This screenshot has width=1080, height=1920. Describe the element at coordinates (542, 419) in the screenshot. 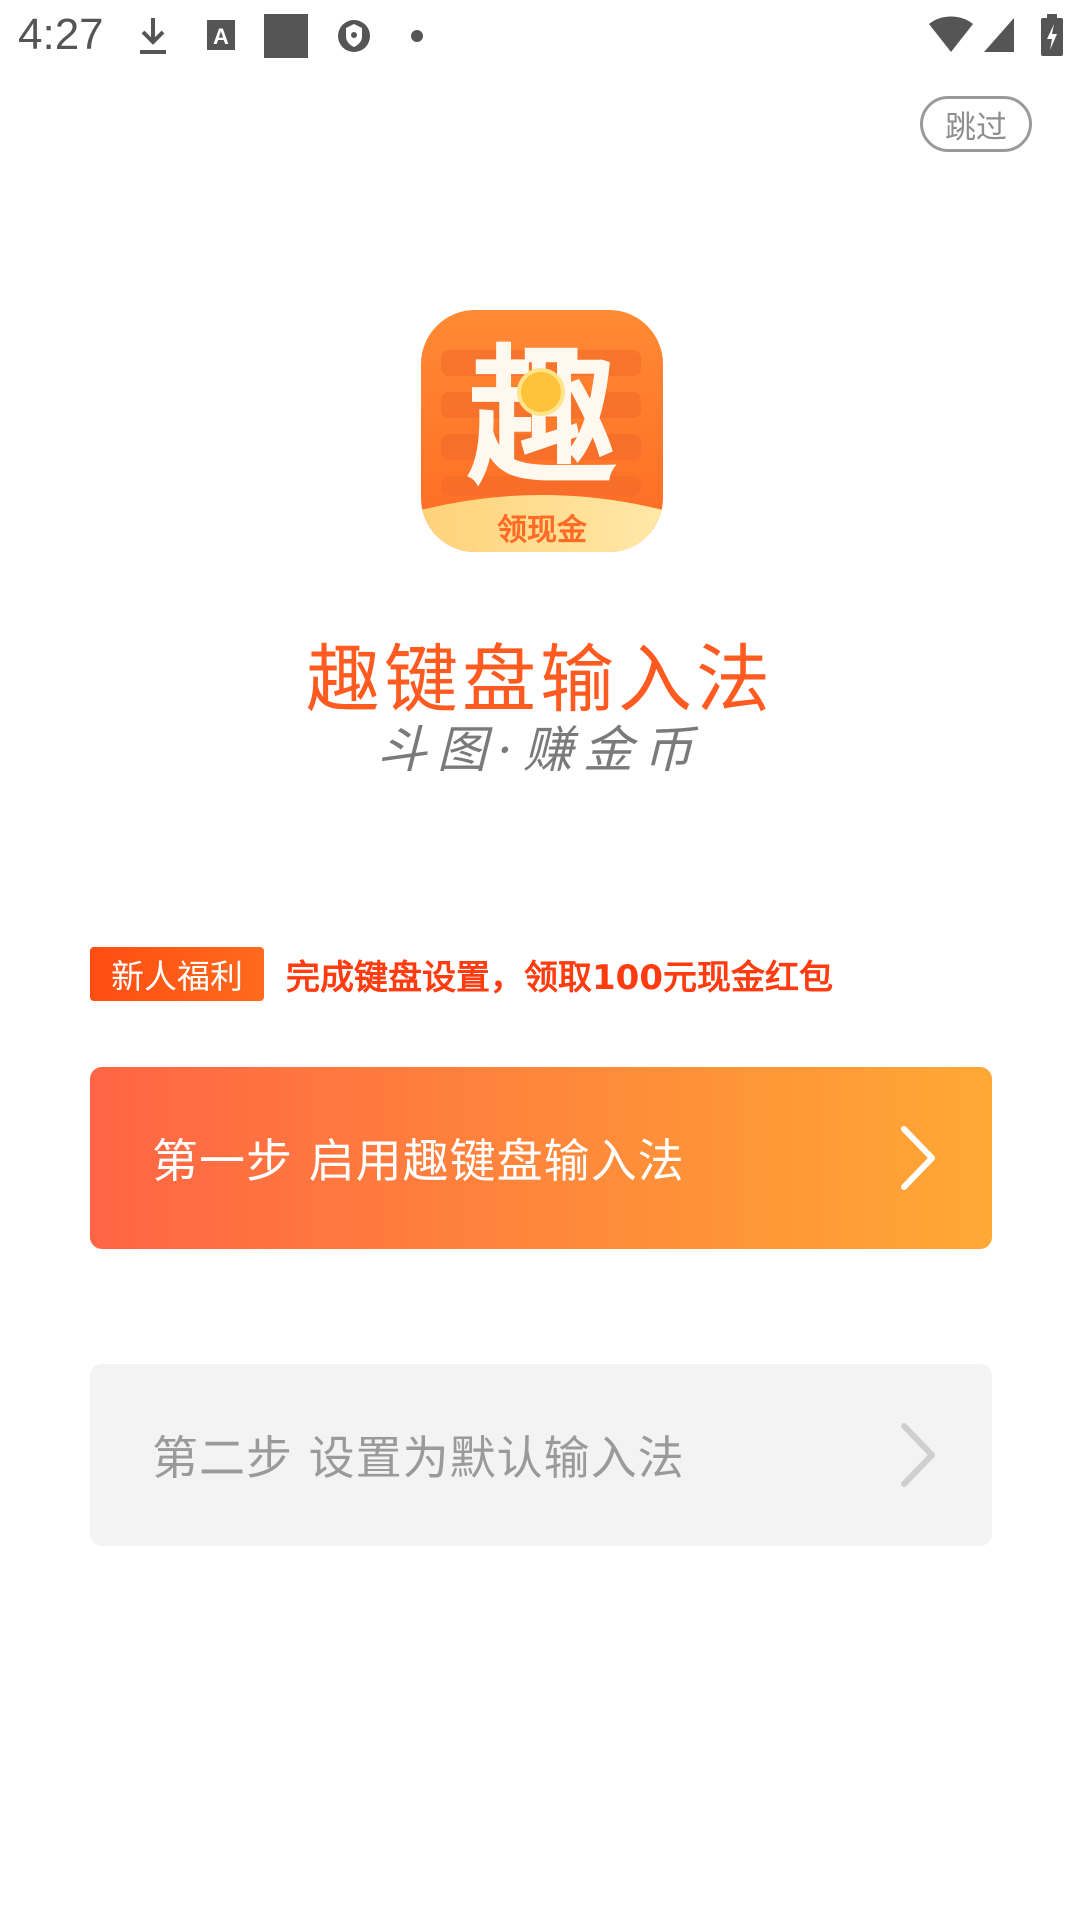

I see `logo-glyph: 趣` at that location.